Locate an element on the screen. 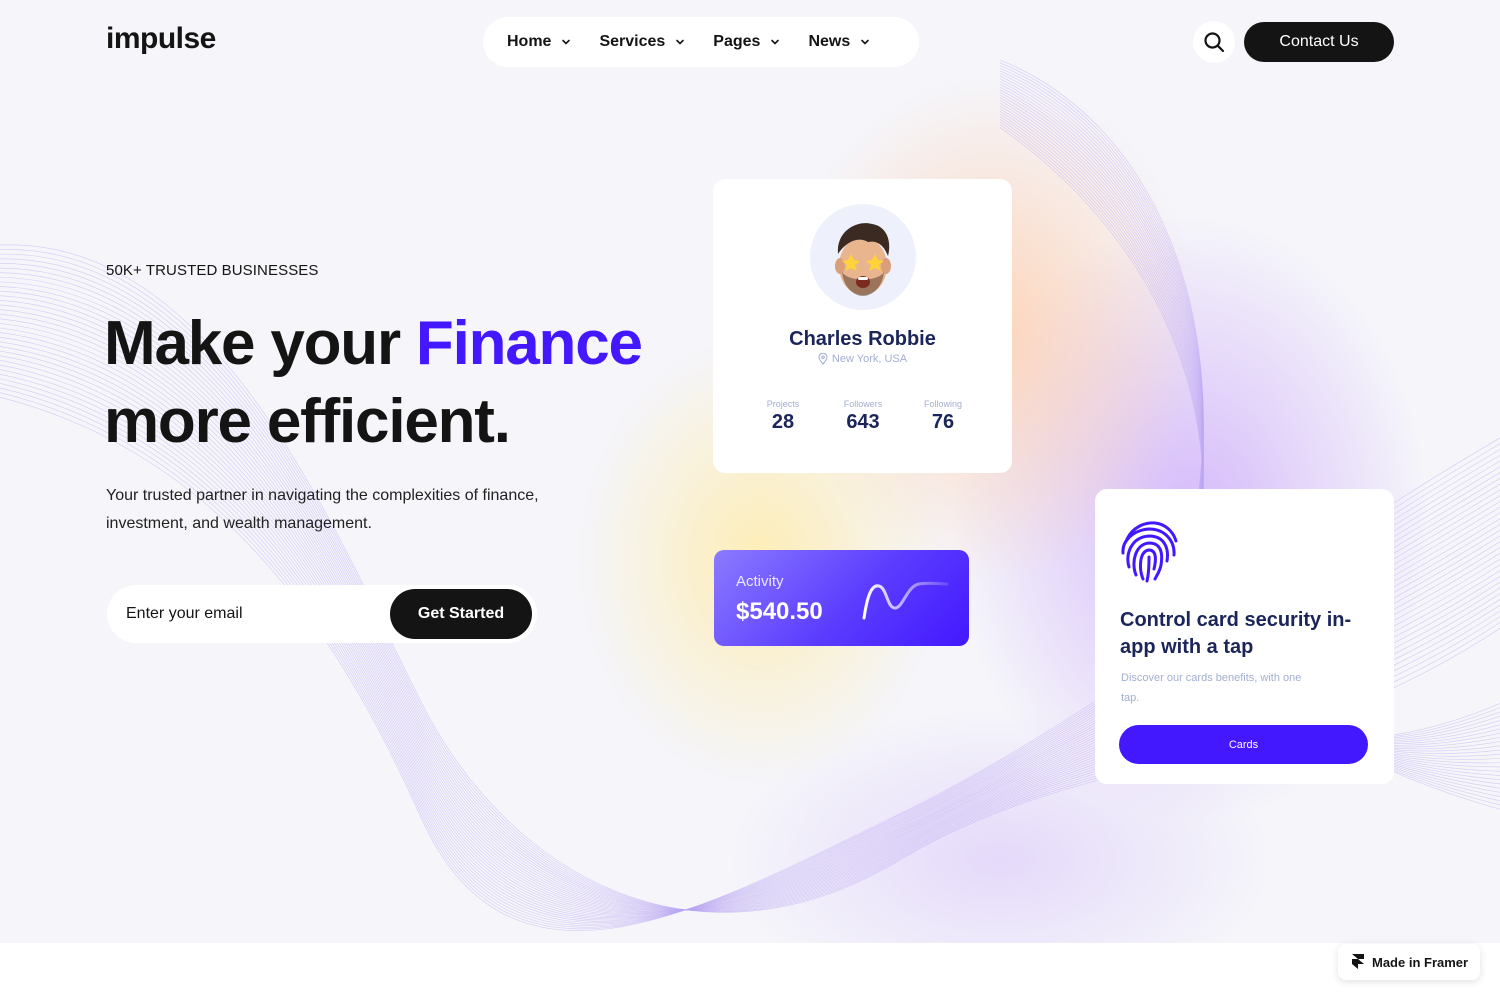  headline-accent: Finance is located at coordinates (529, 343).